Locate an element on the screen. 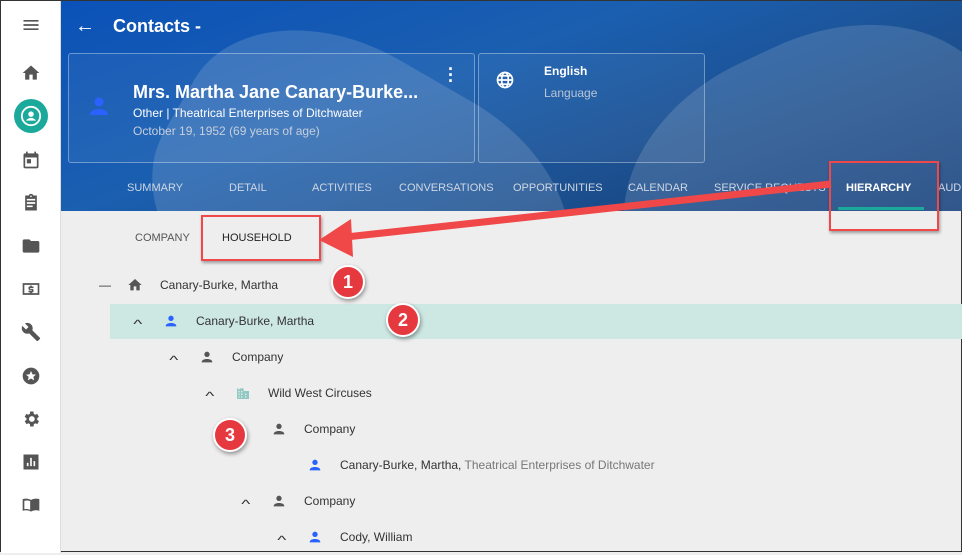  annotation-badge-1: 1 is located at coordinates (348, 282).